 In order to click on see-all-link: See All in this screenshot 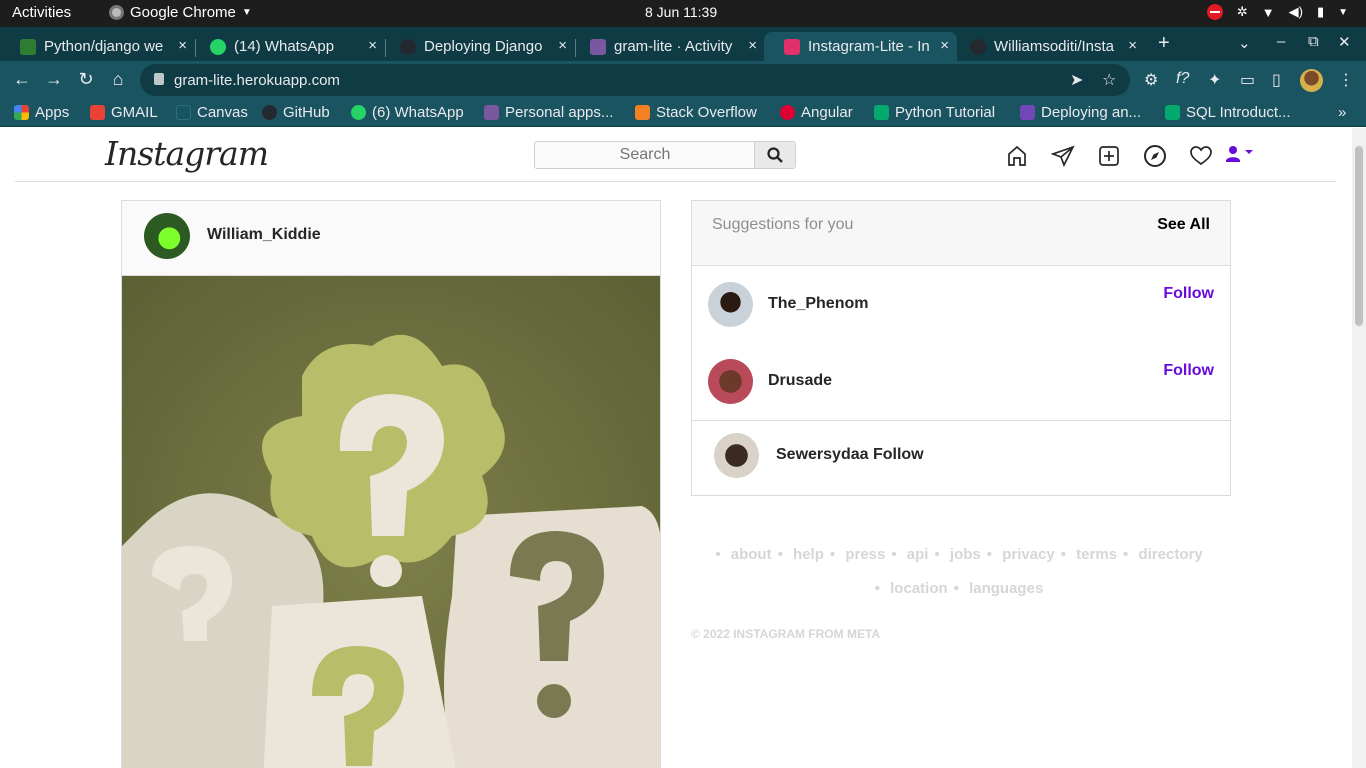, I will do `click(1183, 225)`.